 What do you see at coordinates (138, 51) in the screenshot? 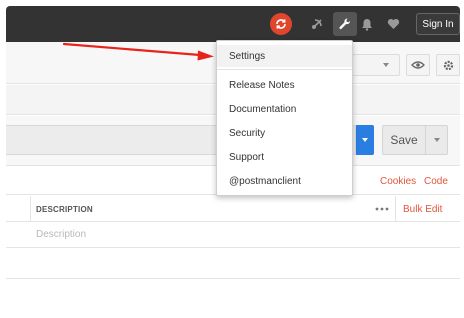
I see `annotation-arrow` at bounding box center [138, 51].